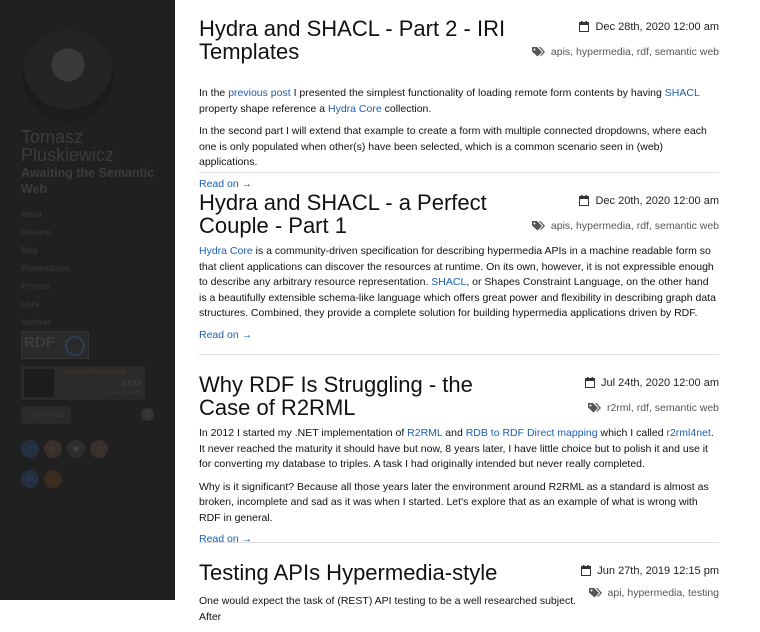 Image resolution: width=760 pixels, height=632 pixels. What do you see at coordinates (39, 383) in the screenshot?
I see `flair-avatar` at bounding box center [39, 383].